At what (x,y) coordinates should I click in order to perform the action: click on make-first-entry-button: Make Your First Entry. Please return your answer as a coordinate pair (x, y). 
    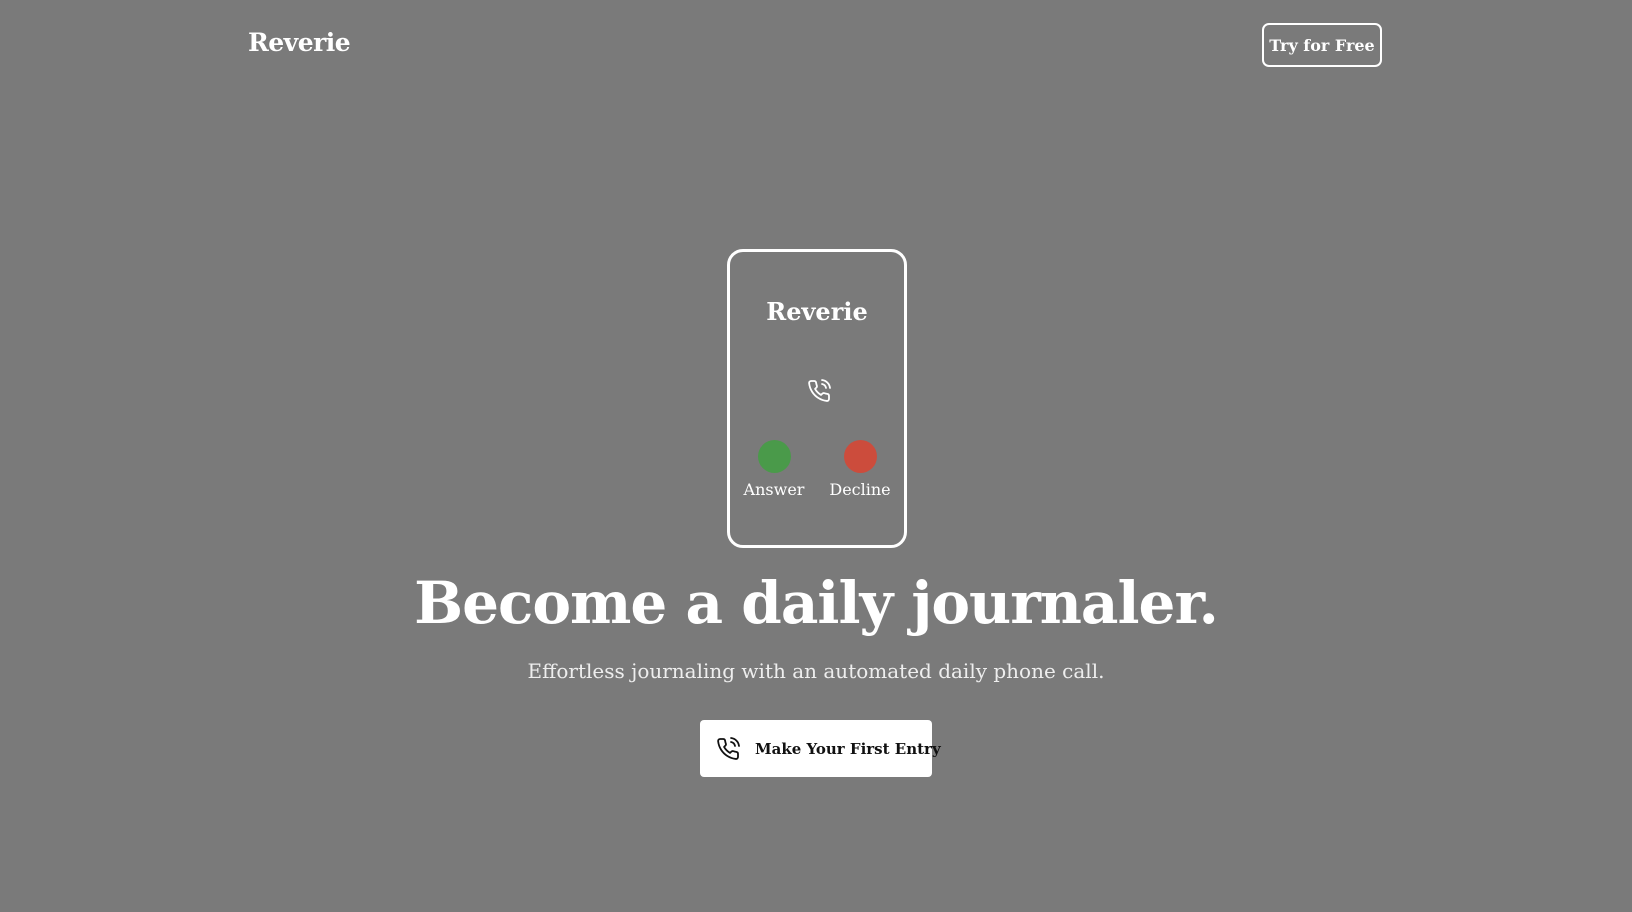
    Looking at the image, I should click on (820, 748).